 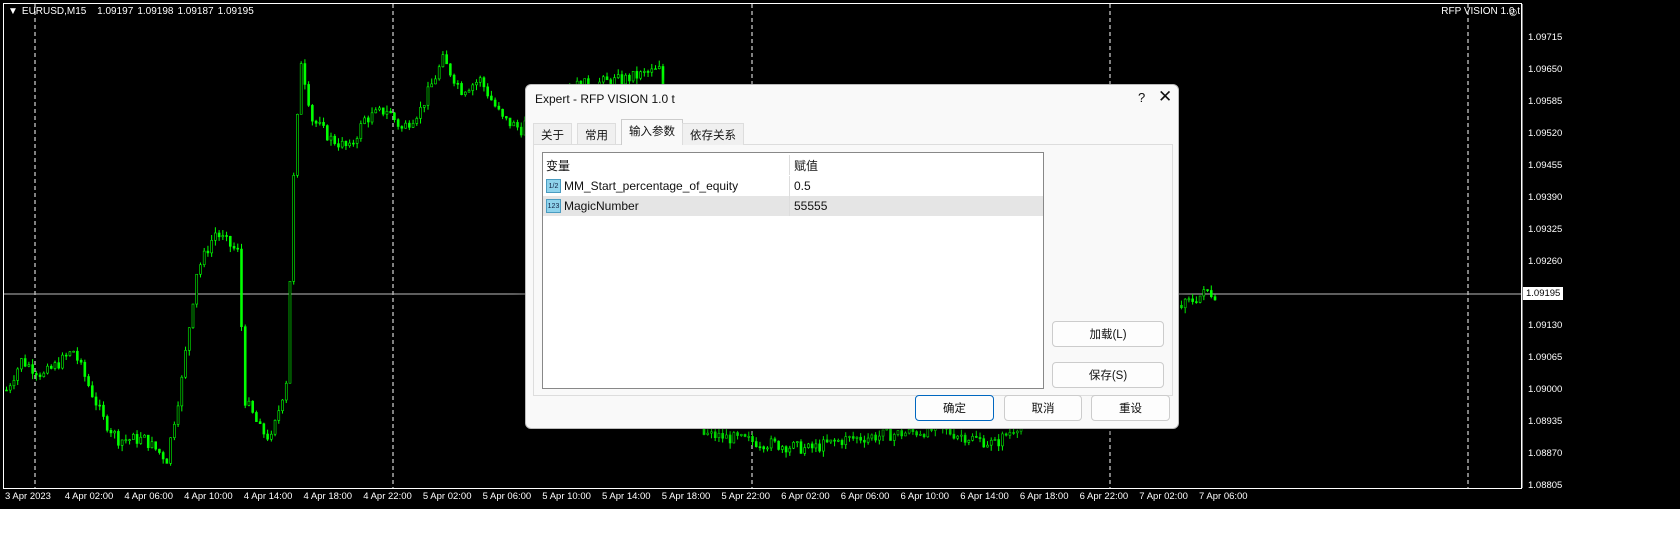 What do you see at coordinates (148, 496) in the screenshot?
I see `time-axis-label: 4 Apr 06:00` at bounding box center [148, 496].